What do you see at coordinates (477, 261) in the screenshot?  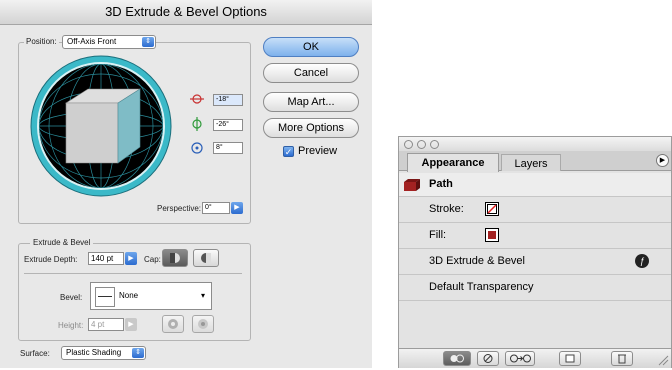 I see `effect-label: 3D Extrude & Bevel` at bounding box center [477, 261].